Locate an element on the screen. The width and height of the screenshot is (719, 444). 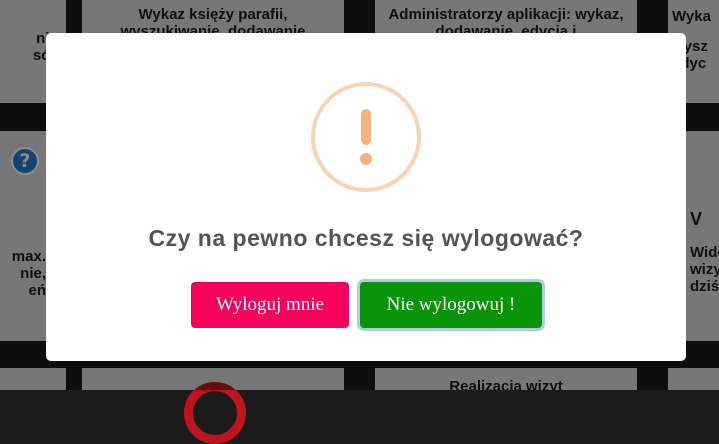
dialog-title: Czy na pewno chcesz się wylogować? is located at coordinates (366, 238).